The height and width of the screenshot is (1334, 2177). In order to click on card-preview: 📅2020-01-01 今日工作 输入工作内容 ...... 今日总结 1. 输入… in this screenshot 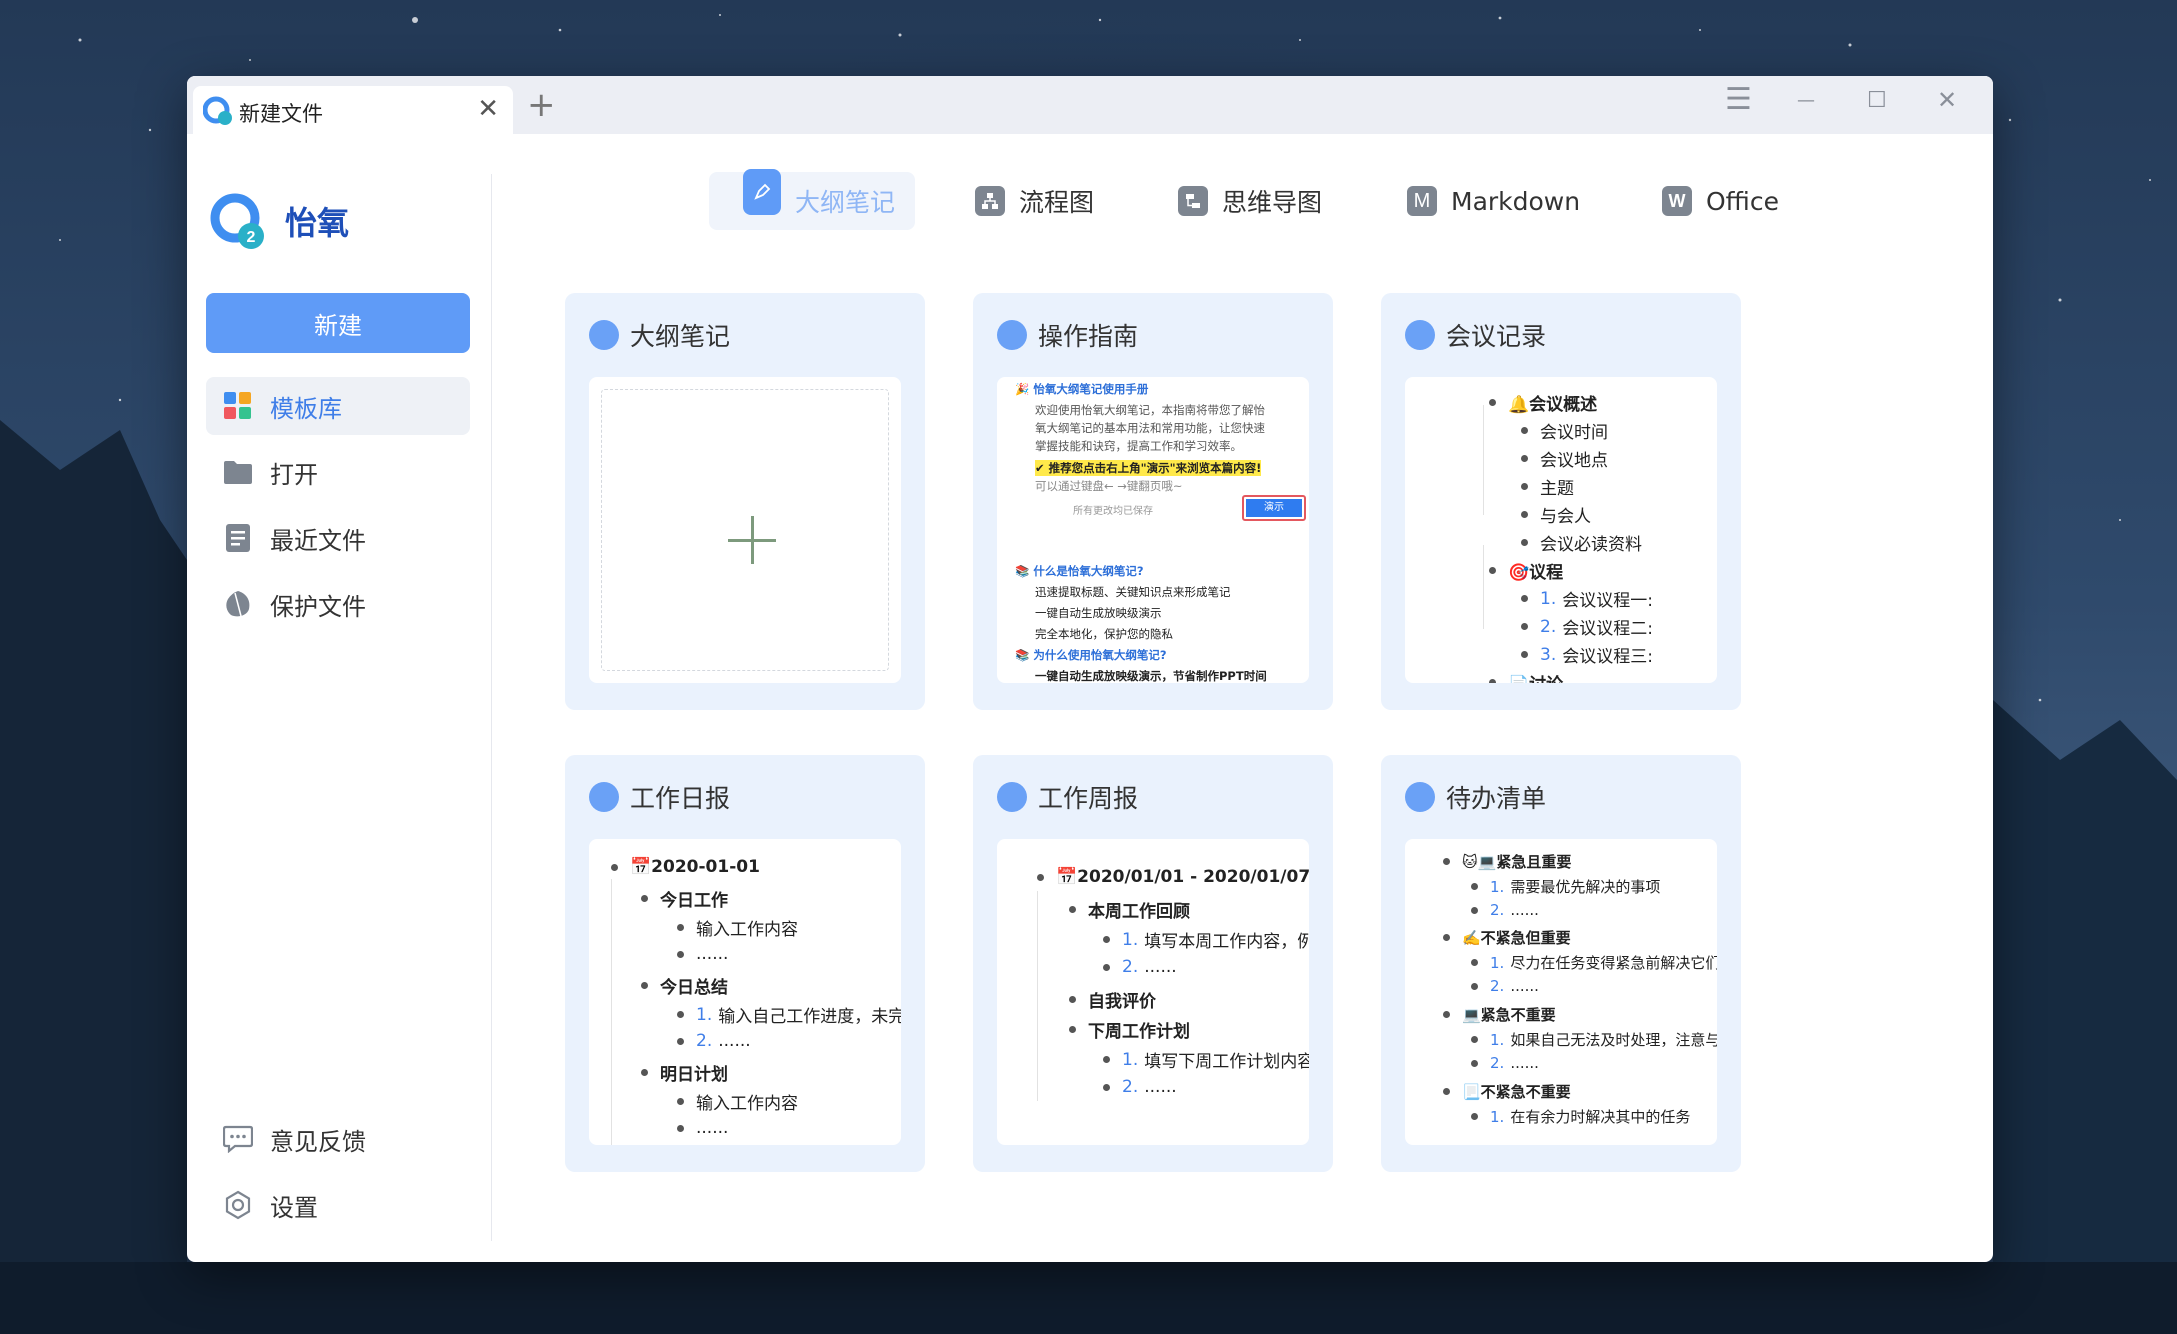, I will do `click(745, 992)`.